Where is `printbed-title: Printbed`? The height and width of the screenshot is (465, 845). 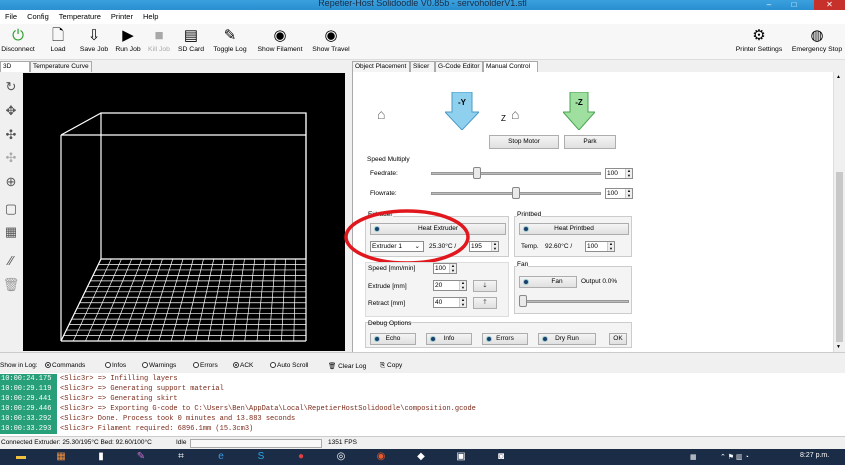 printbed-title: Printbed is located at coordinates (529, 214).